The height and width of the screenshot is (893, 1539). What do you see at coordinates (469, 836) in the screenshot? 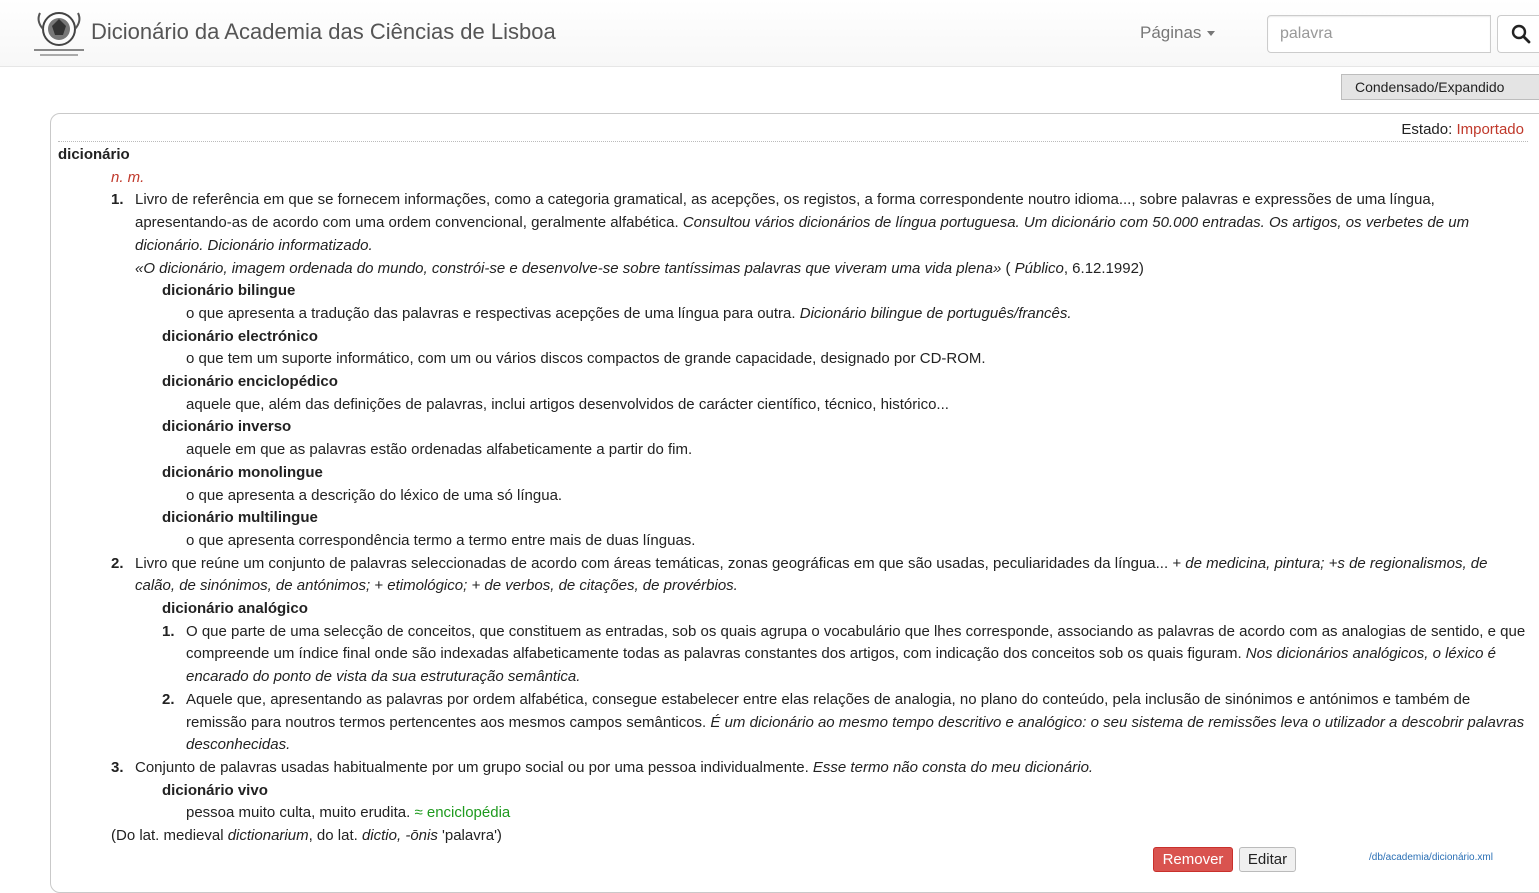
I see `etym-text: 'palavra')` at bounding box center [469, 836].